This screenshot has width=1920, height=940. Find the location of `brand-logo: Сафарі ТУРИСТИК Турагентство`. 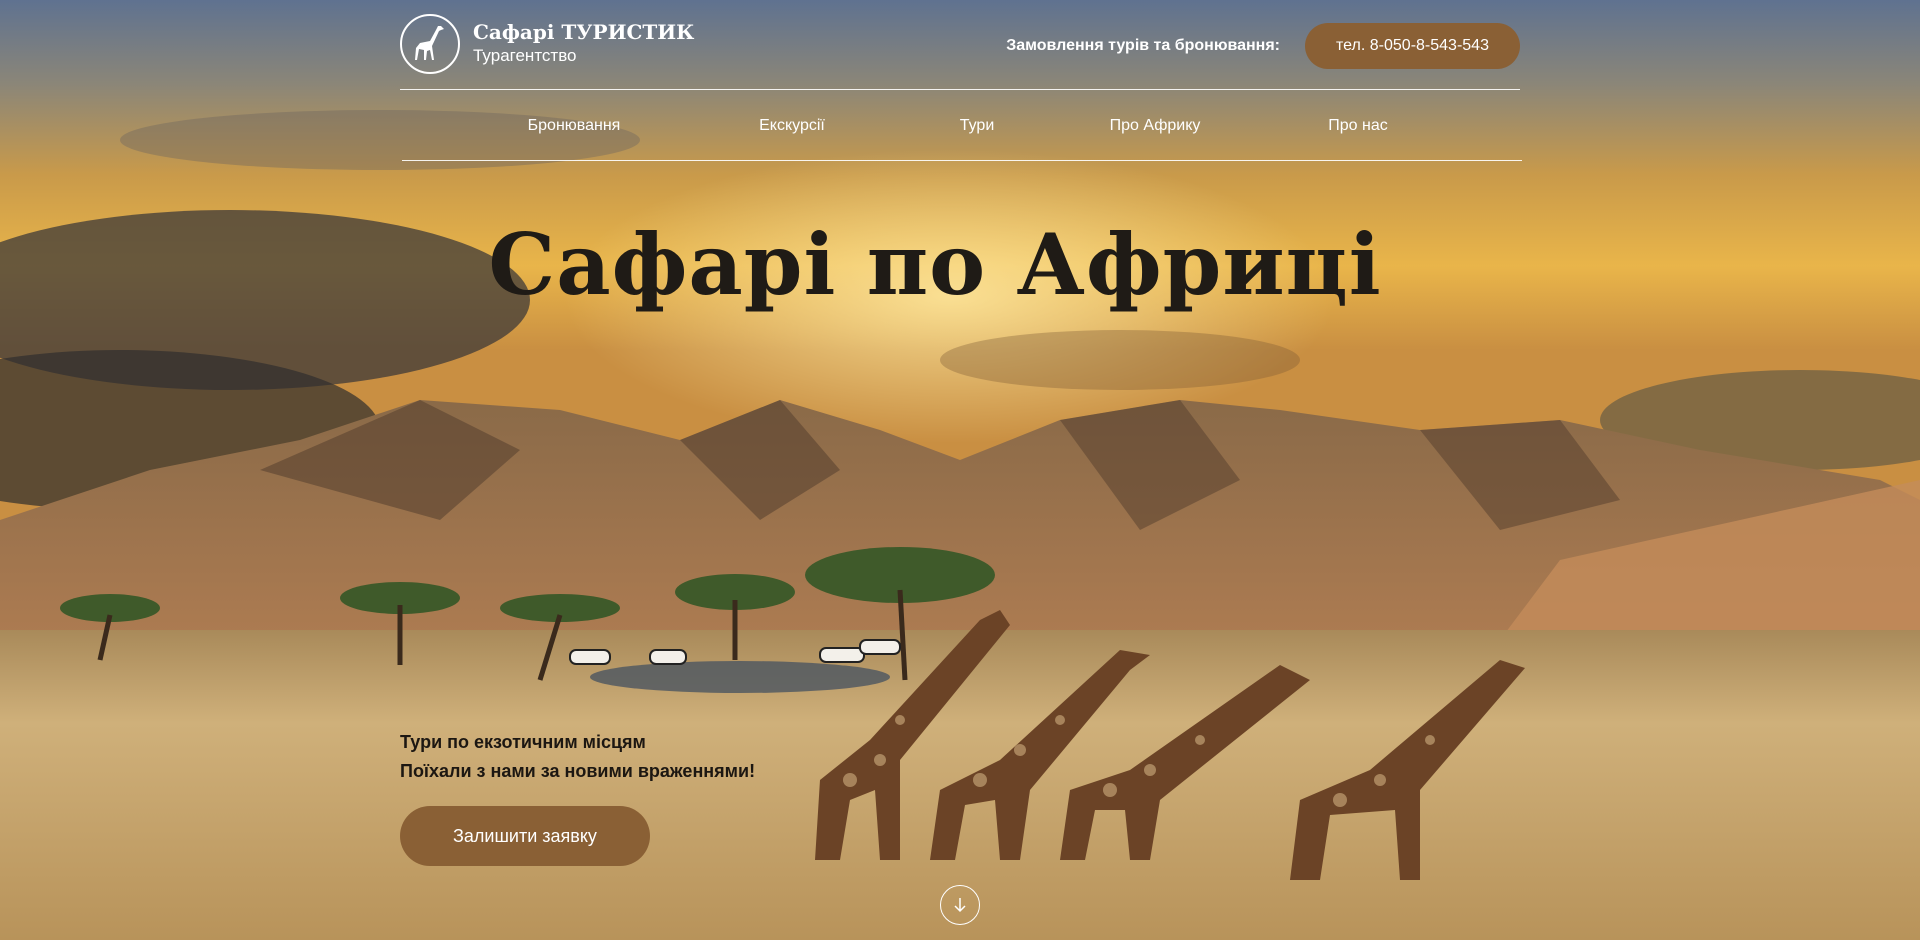

brand-logo: Сафарі ТУРИСТИК Турагентство is located at coordinates (547, 44).